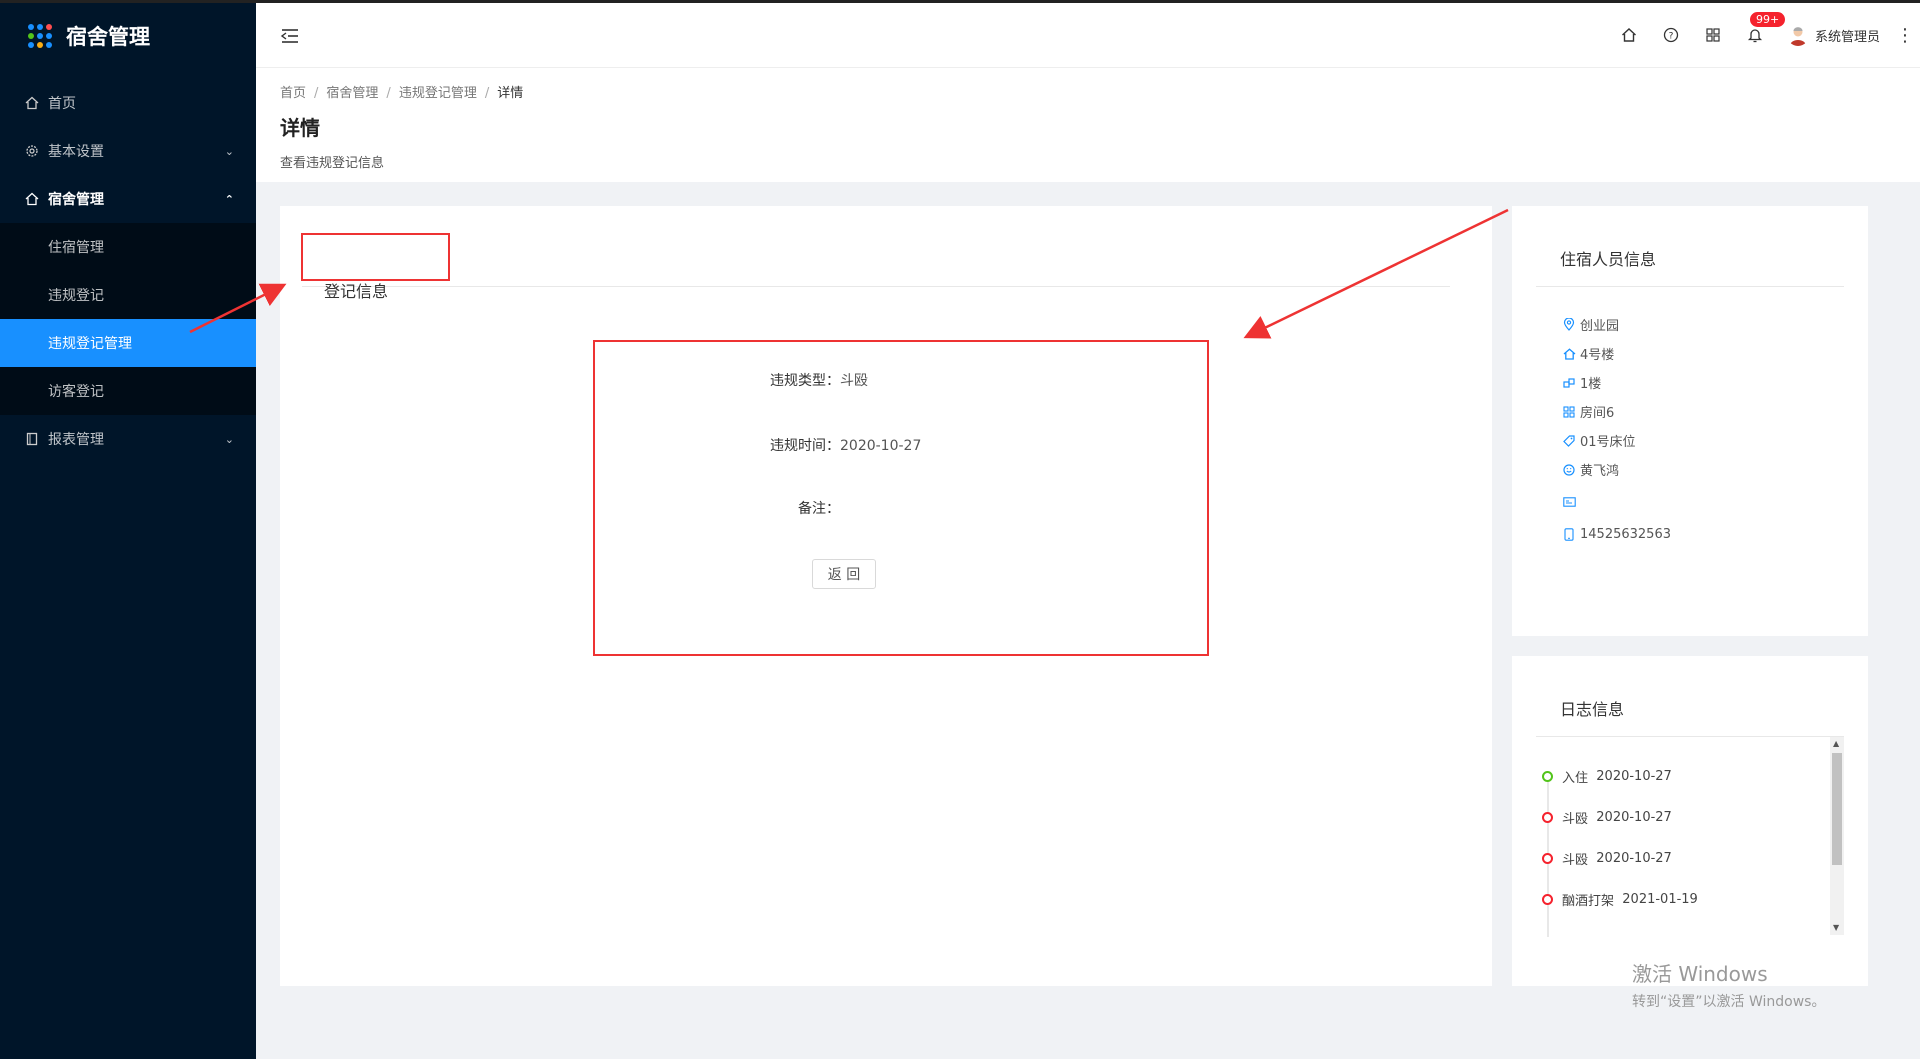 Image resolution: width=1920 pixels, height=1059 pixels. I want to click on info-text: 黄飞鸿, so click(1600, 471).